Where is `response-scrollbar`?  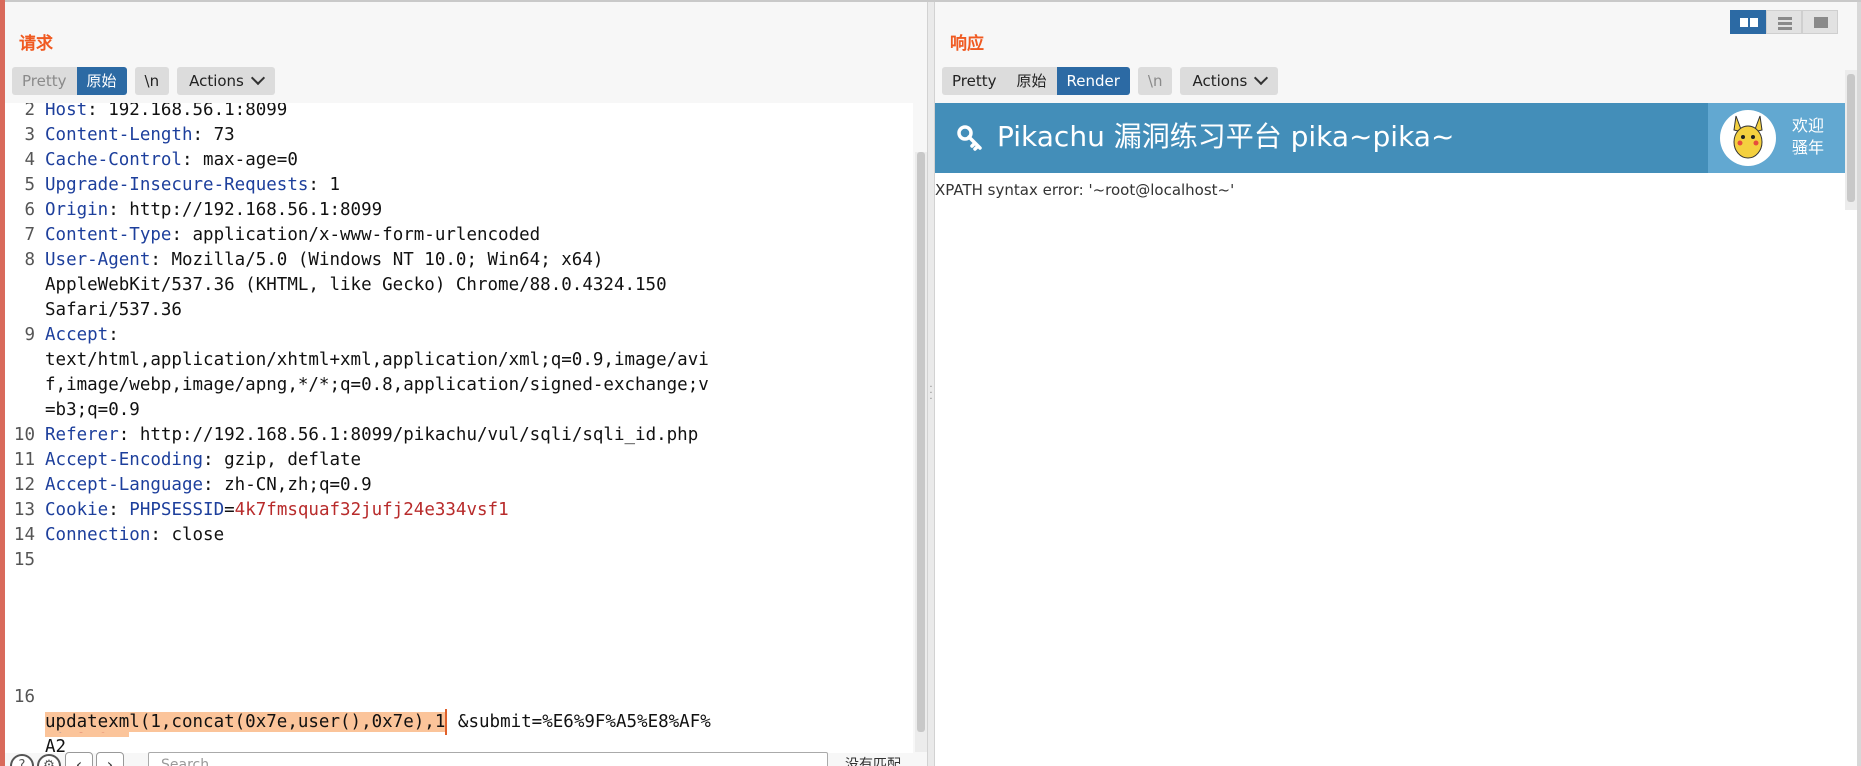 response-scrollbar is located at coordinates (1851, 140).